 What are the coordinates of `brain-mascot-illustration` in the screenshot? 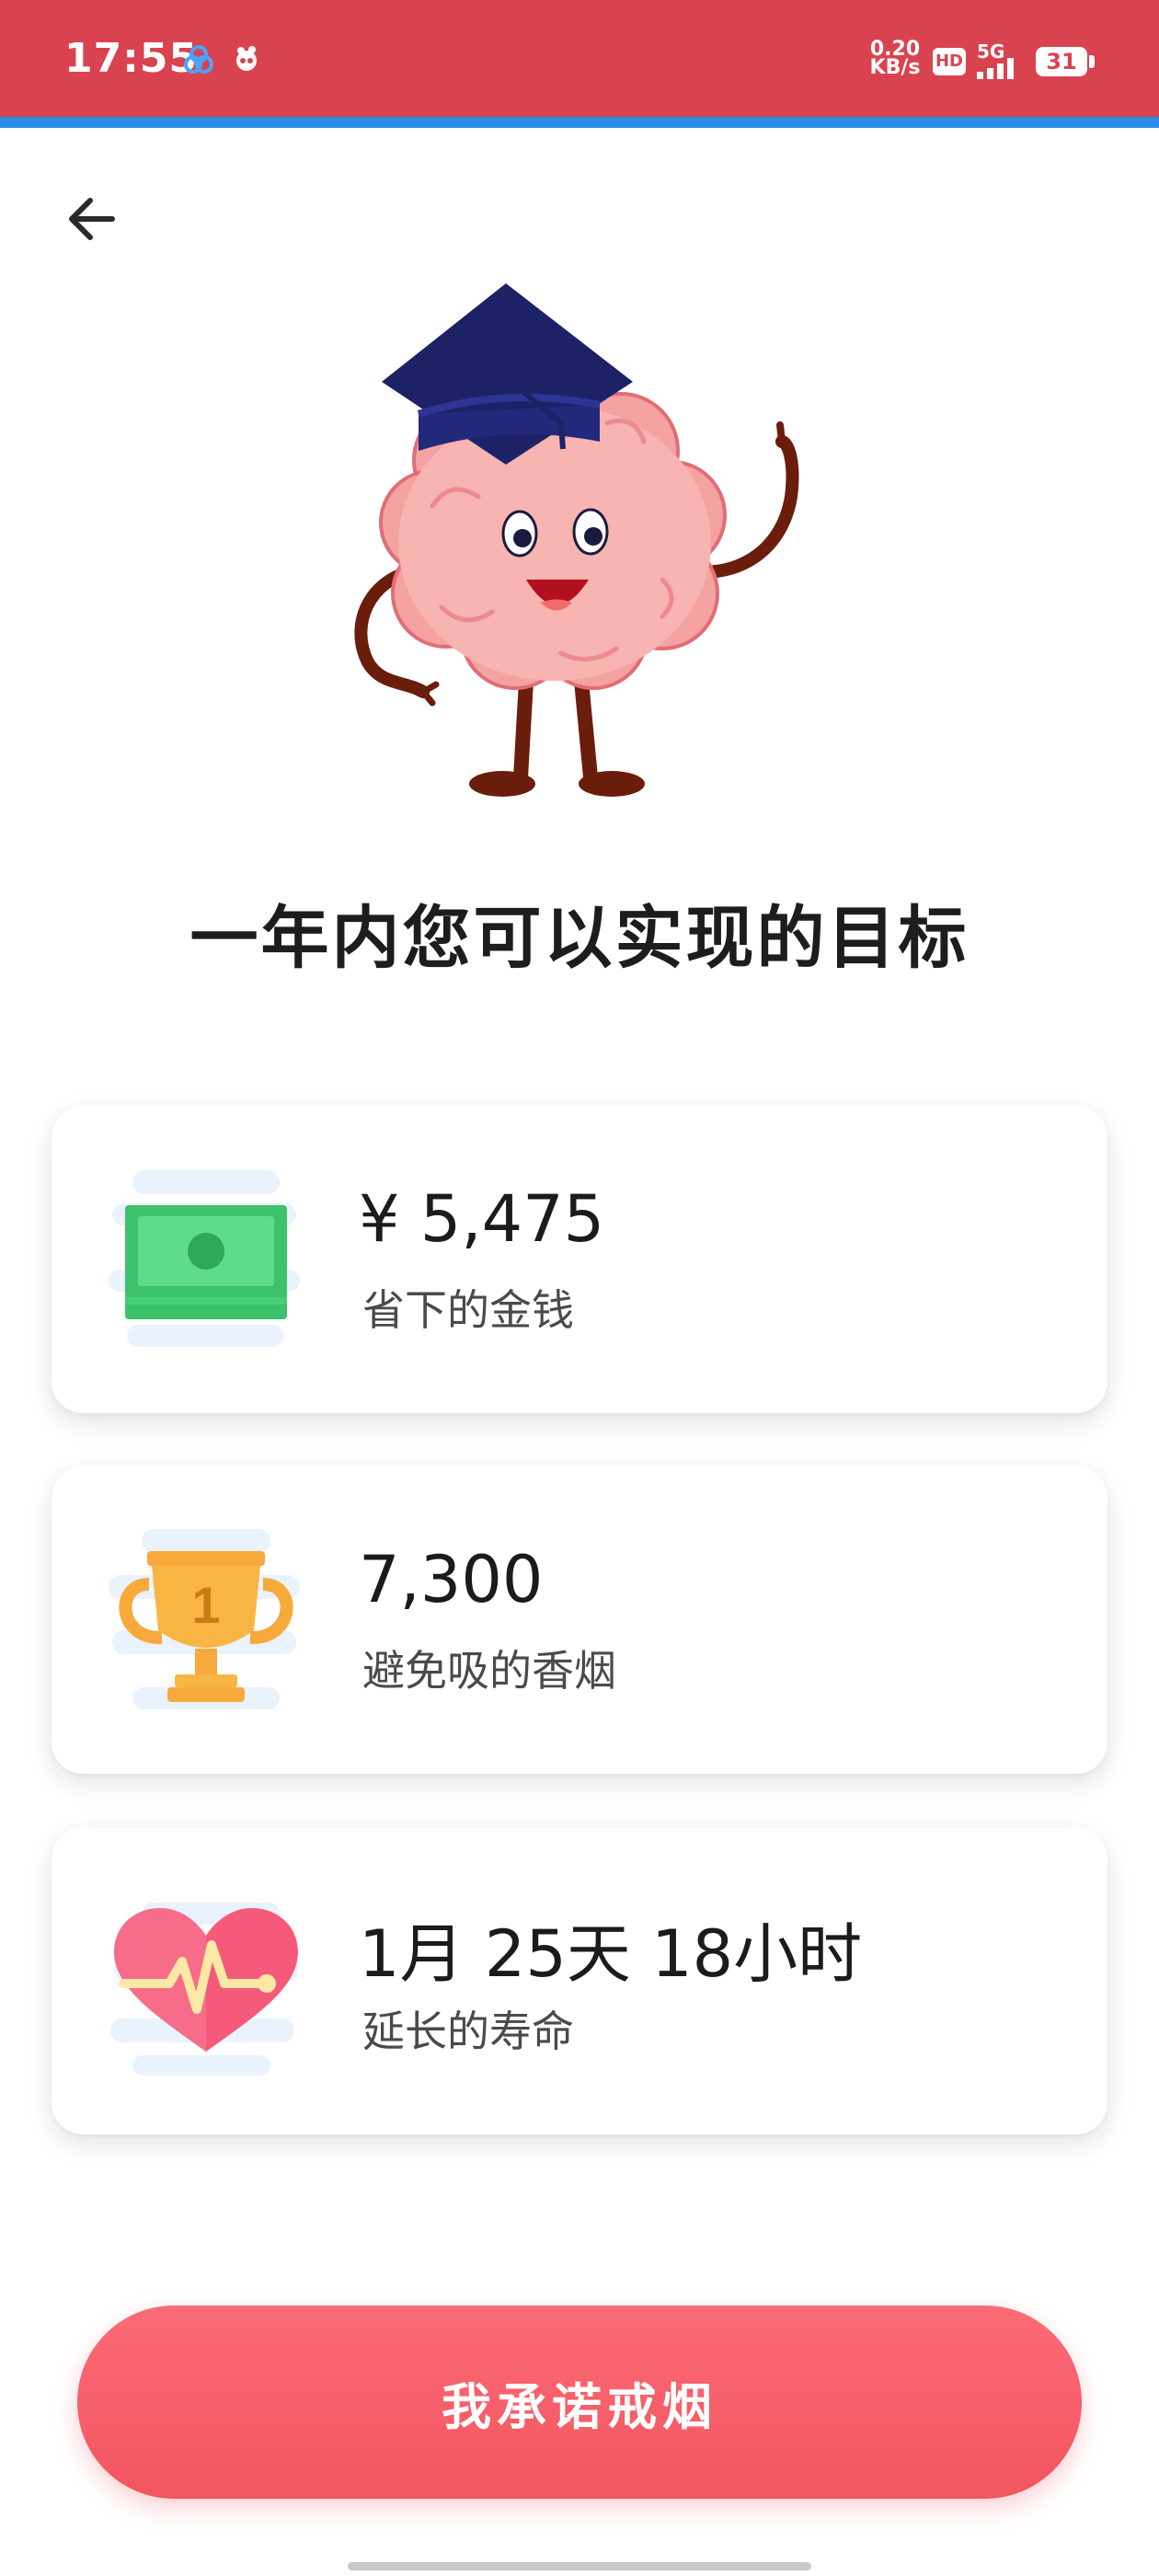 It's located at (579, 544).